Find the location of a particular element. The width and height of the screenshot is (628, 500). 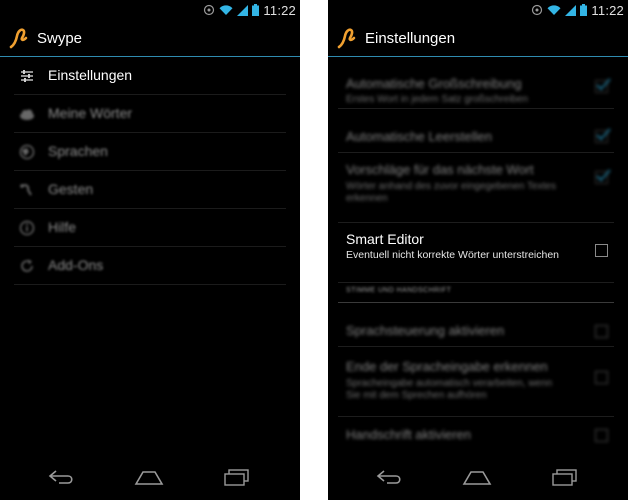

menu-item-hilfe: Hilfe is located at coordinates (150, 228).